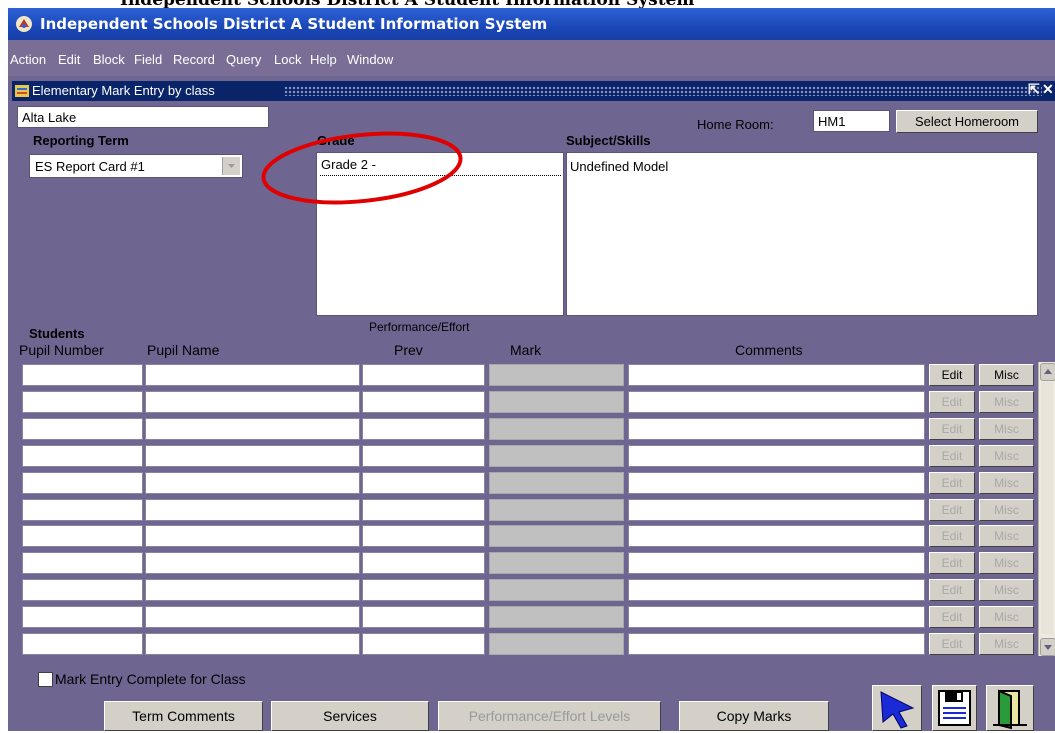 The height and width of the screenshot is (733, 1055). Describe the element at coordinates (45, 679) in the screenshot. I see `mark-complete-checkbox` at that location.